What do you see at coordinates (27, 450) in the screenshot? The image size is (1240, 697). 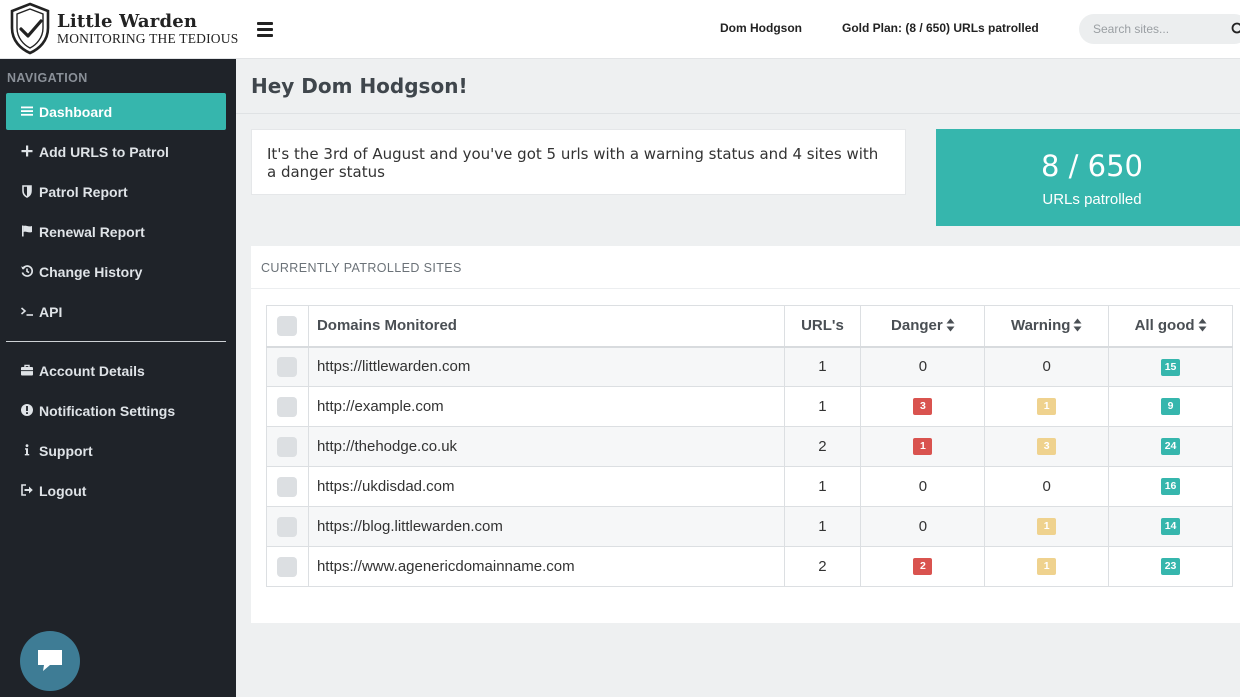 I see `info-icon` at bounding box center [27, 450].